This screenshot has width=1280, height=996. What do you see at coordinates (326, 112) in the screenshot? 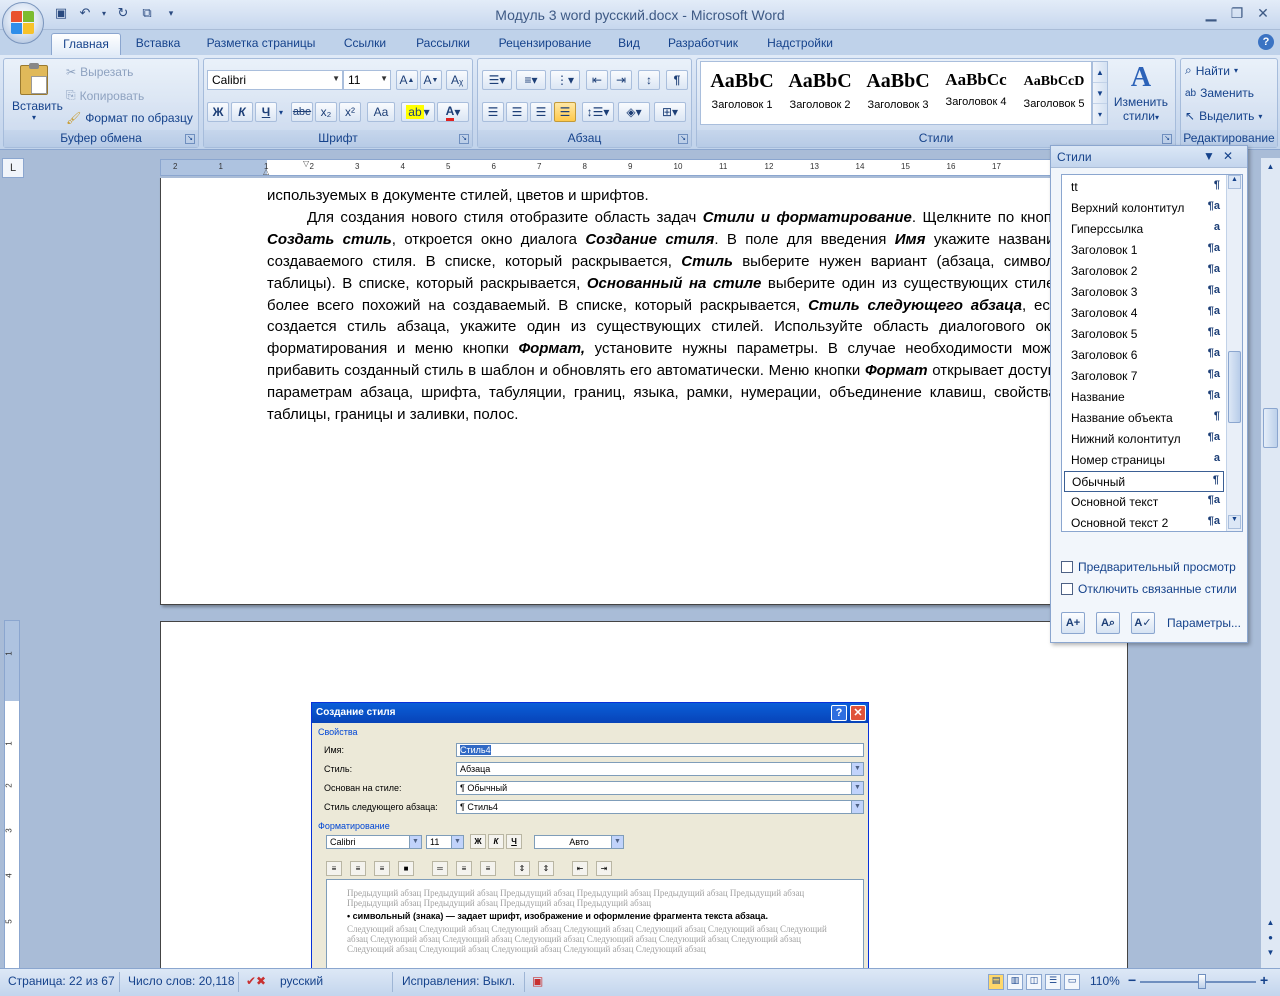
I see `subscript-button: x₂` at bounding box center [326, 112].